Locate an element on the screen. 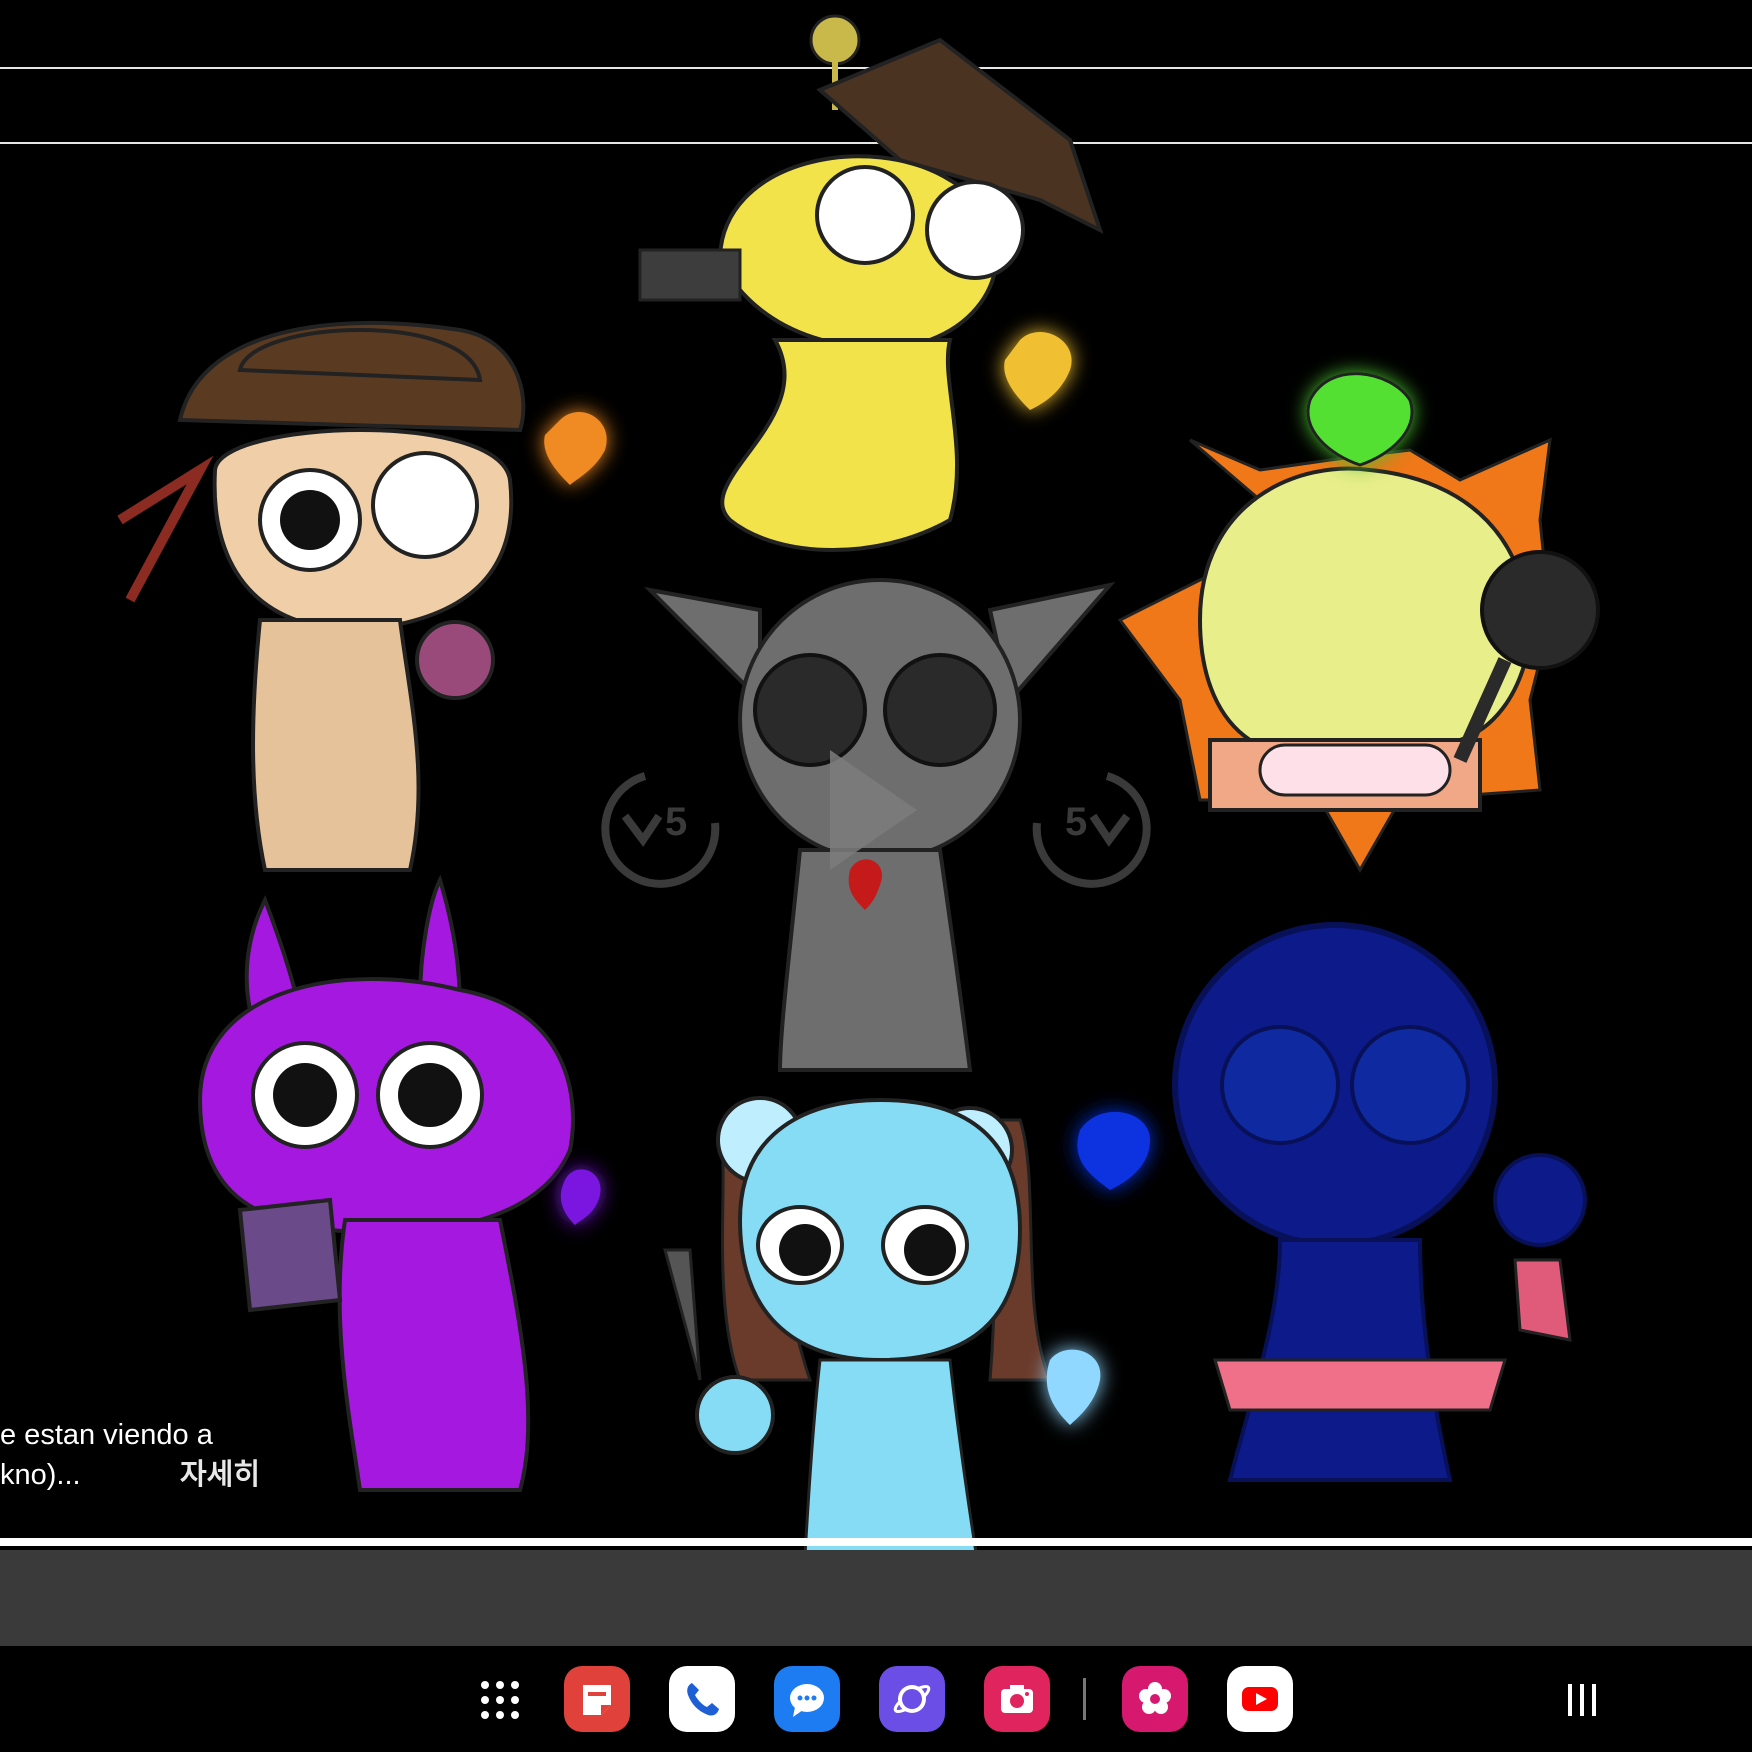  youtube-app-icon is located at coordinates (1260, 1699).